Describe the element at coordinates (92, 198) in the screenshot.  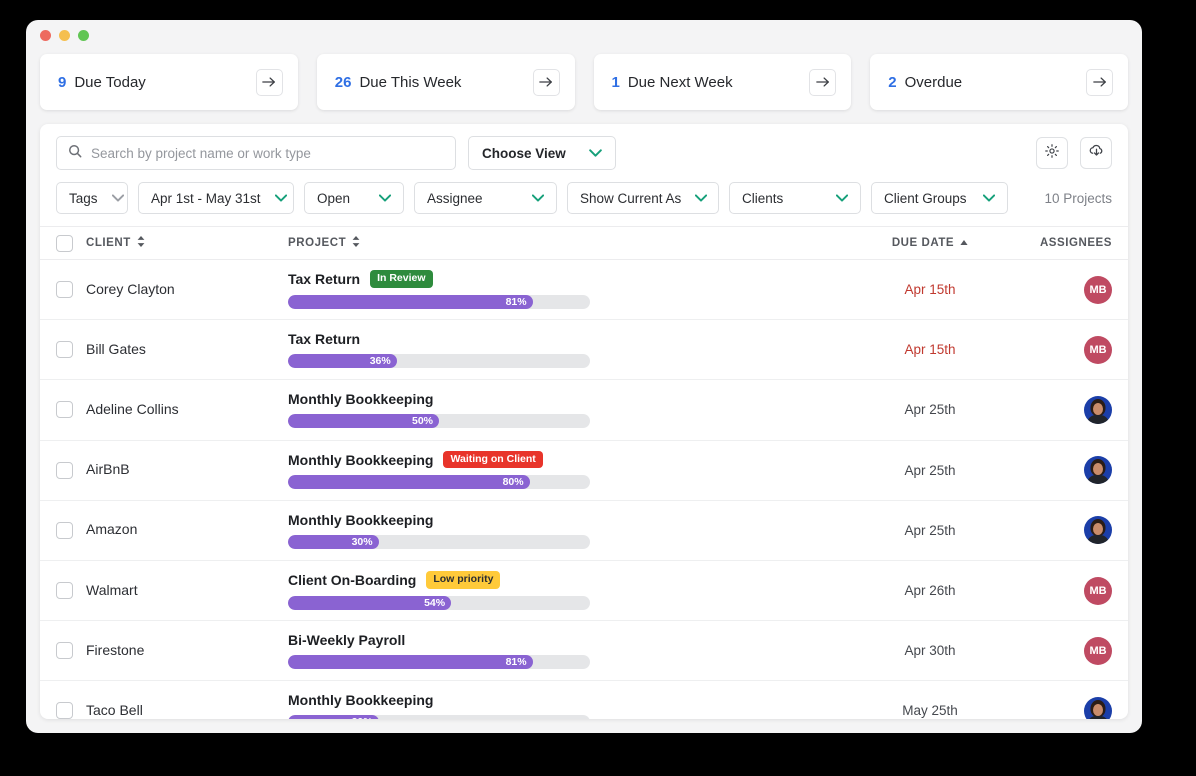
I see `filter-tags: Tags` at that location.